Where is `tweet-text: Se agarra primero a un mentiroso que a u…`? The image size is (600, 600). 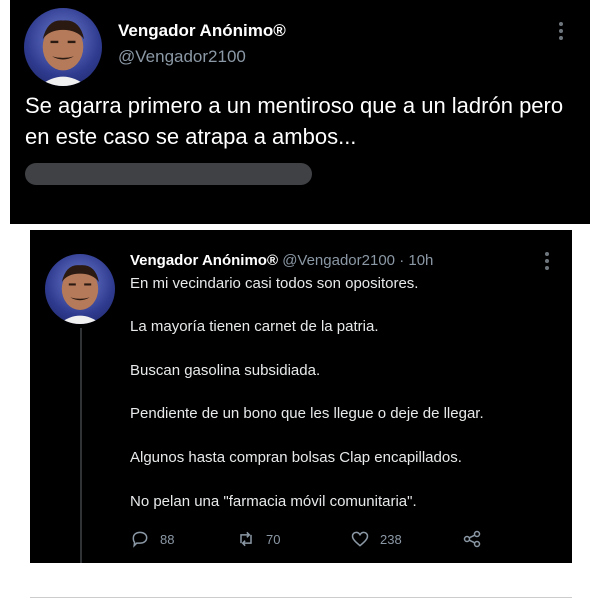
tweet-text: Se agarra primero a un mentiroso que a u… is located at coordinates (294, 121).